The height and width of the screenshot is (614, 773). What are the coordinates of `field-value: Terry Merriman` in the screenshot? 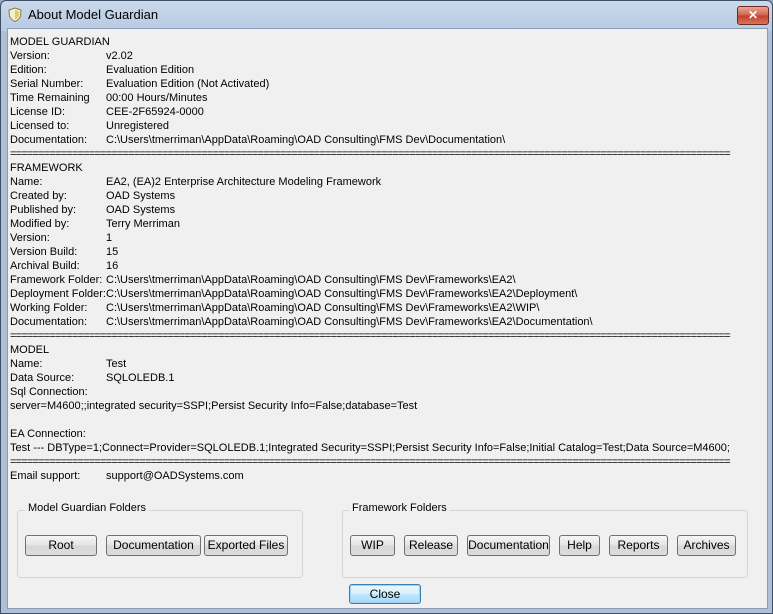 It's located at (143, 224).